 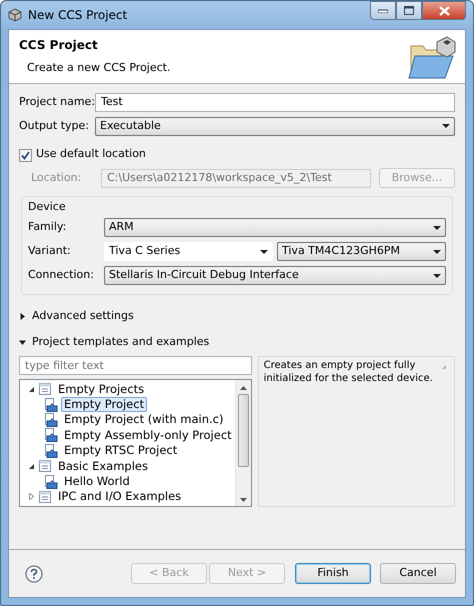 I want to click on section-toggle: Project templates and examples, so click(x=237, y=343).